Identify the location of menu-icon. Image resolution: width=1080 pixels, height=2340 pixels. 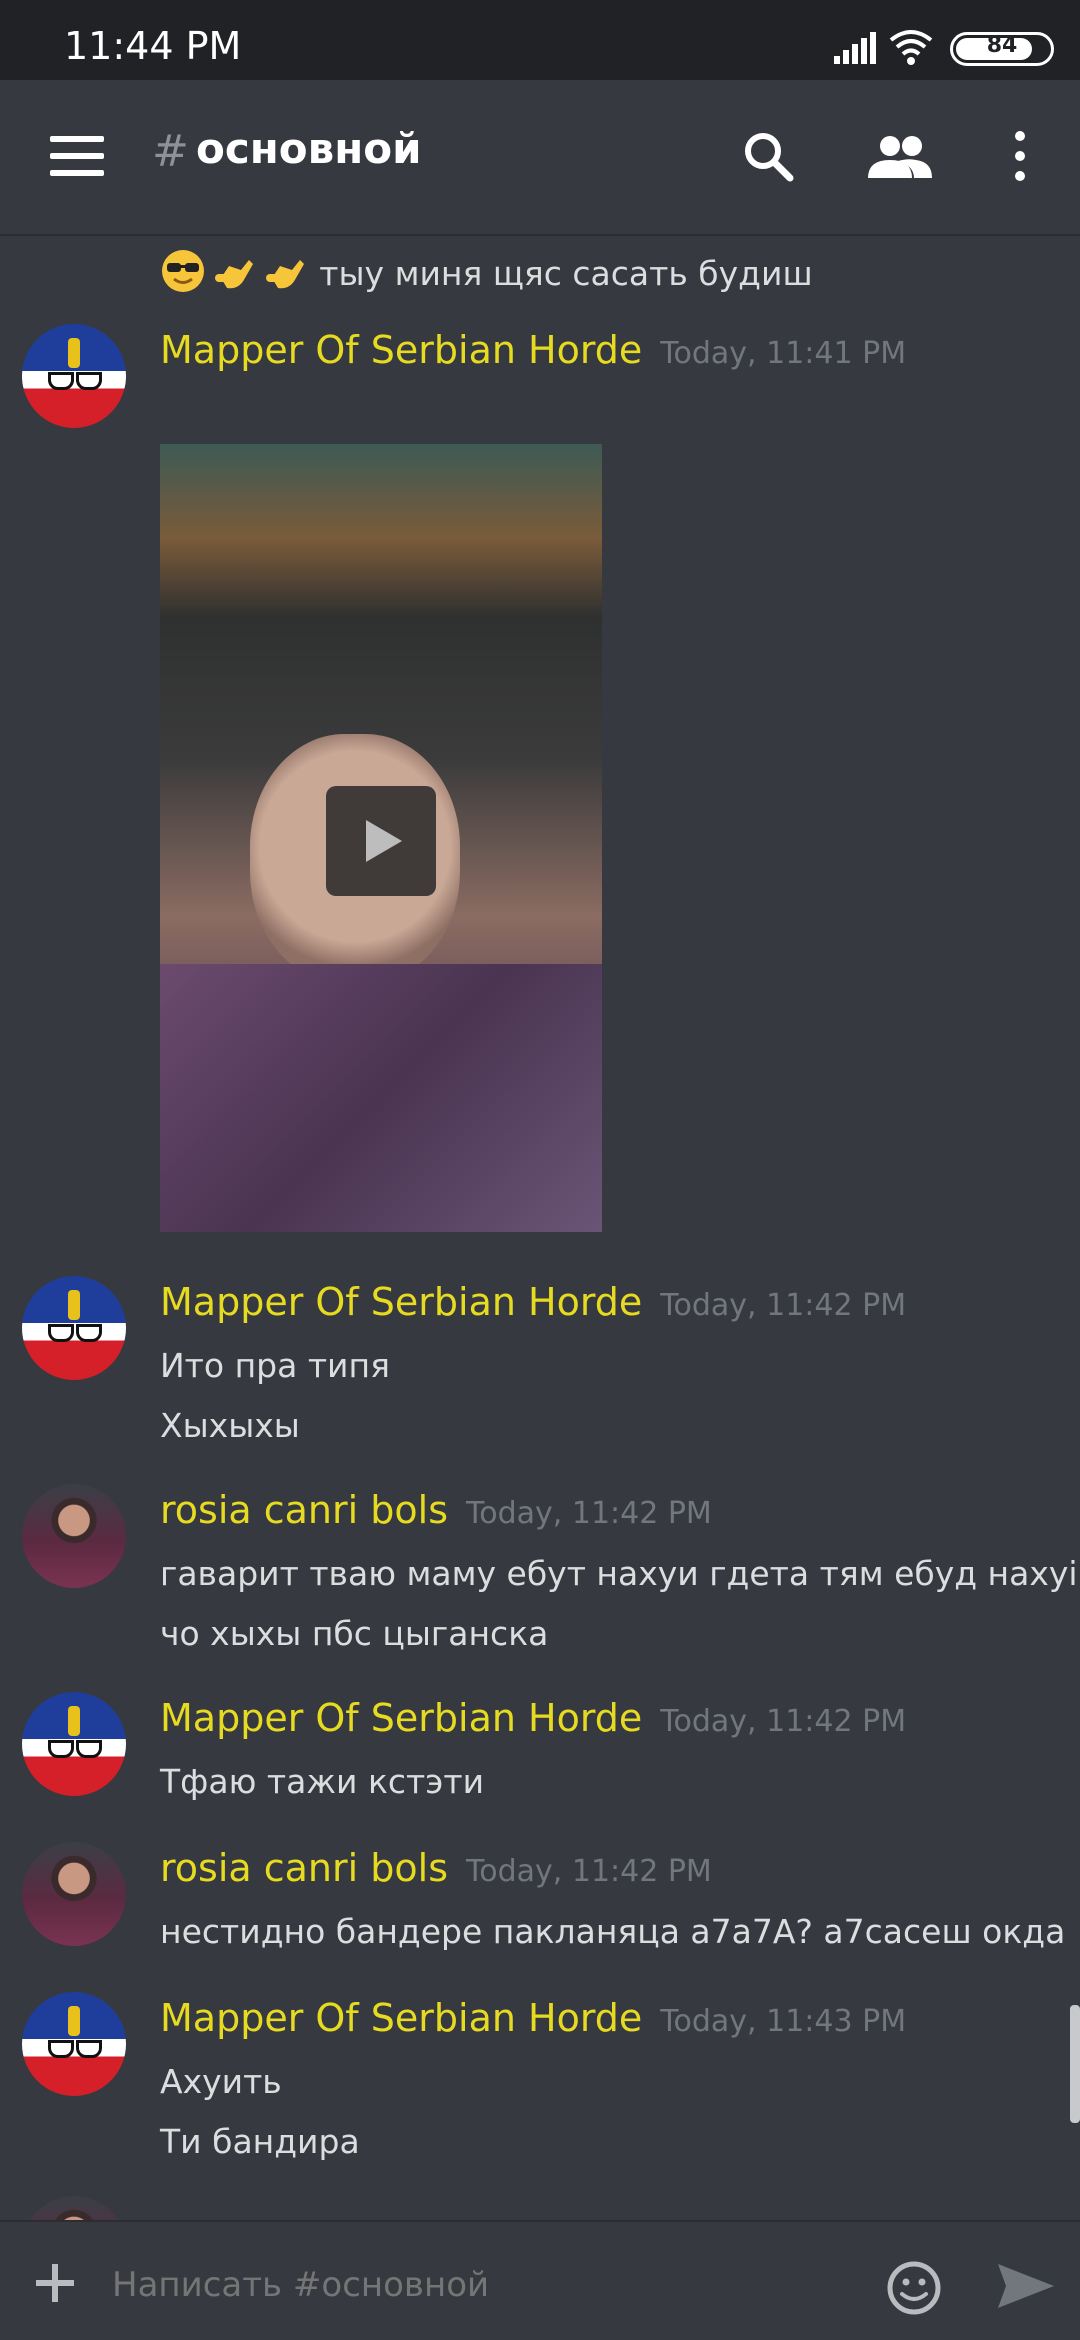
(77, 156).